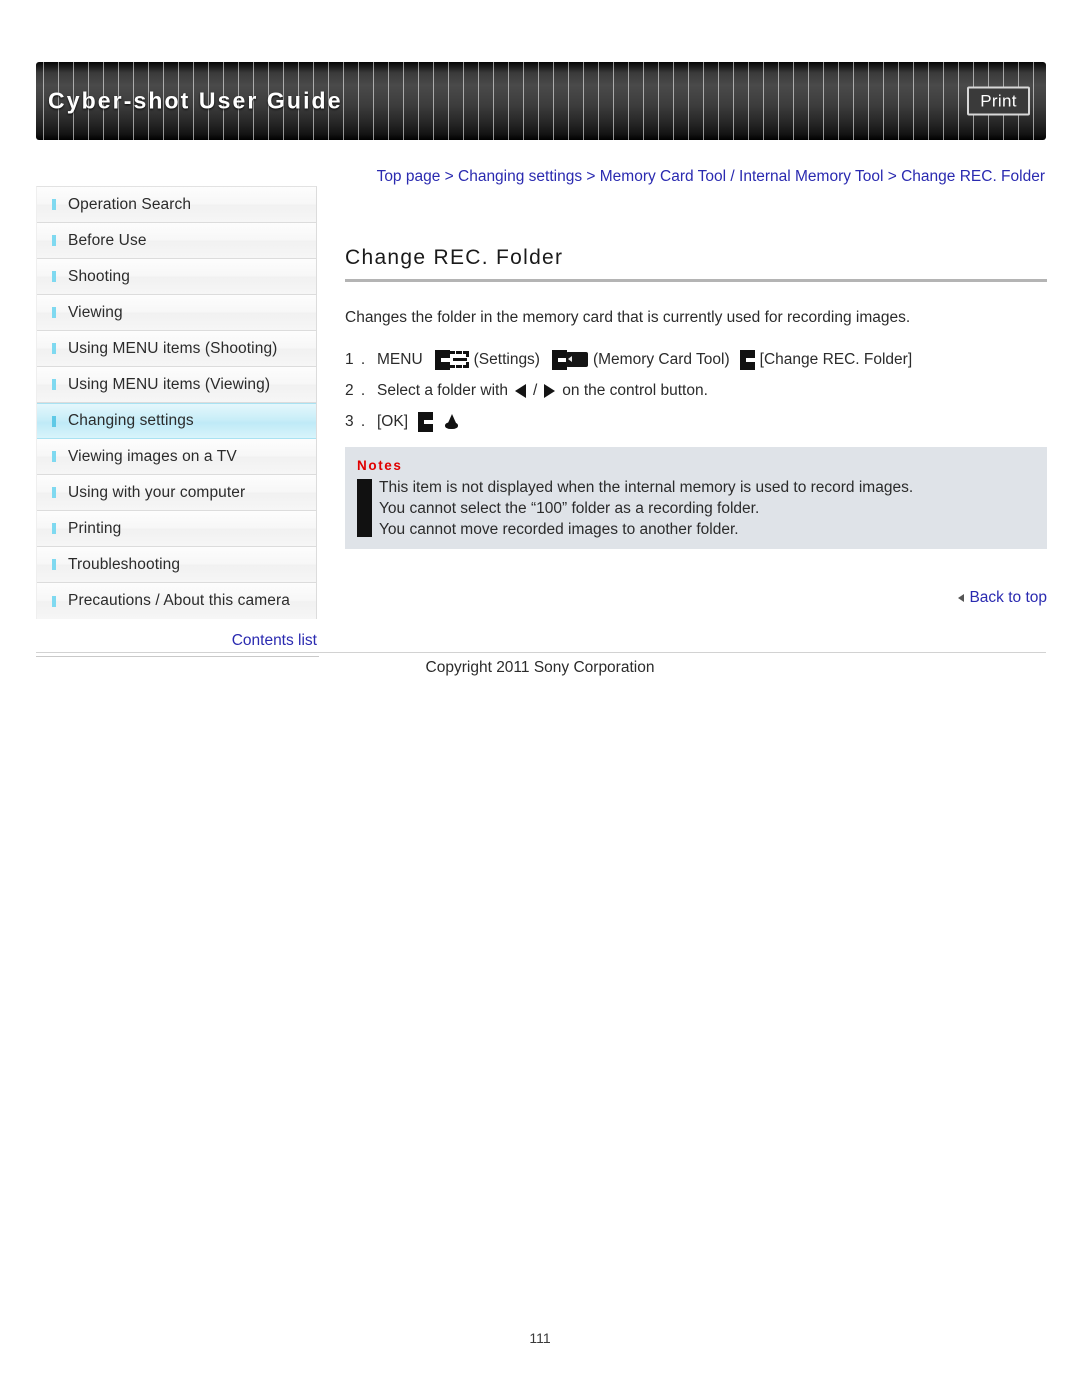 This screenshot has height=1397, width=1080. What do you see at coordinates (176, 277) in the screenshot?
I see `sidebar-item-shooting: Shooting` at bounding box center [176, 277].